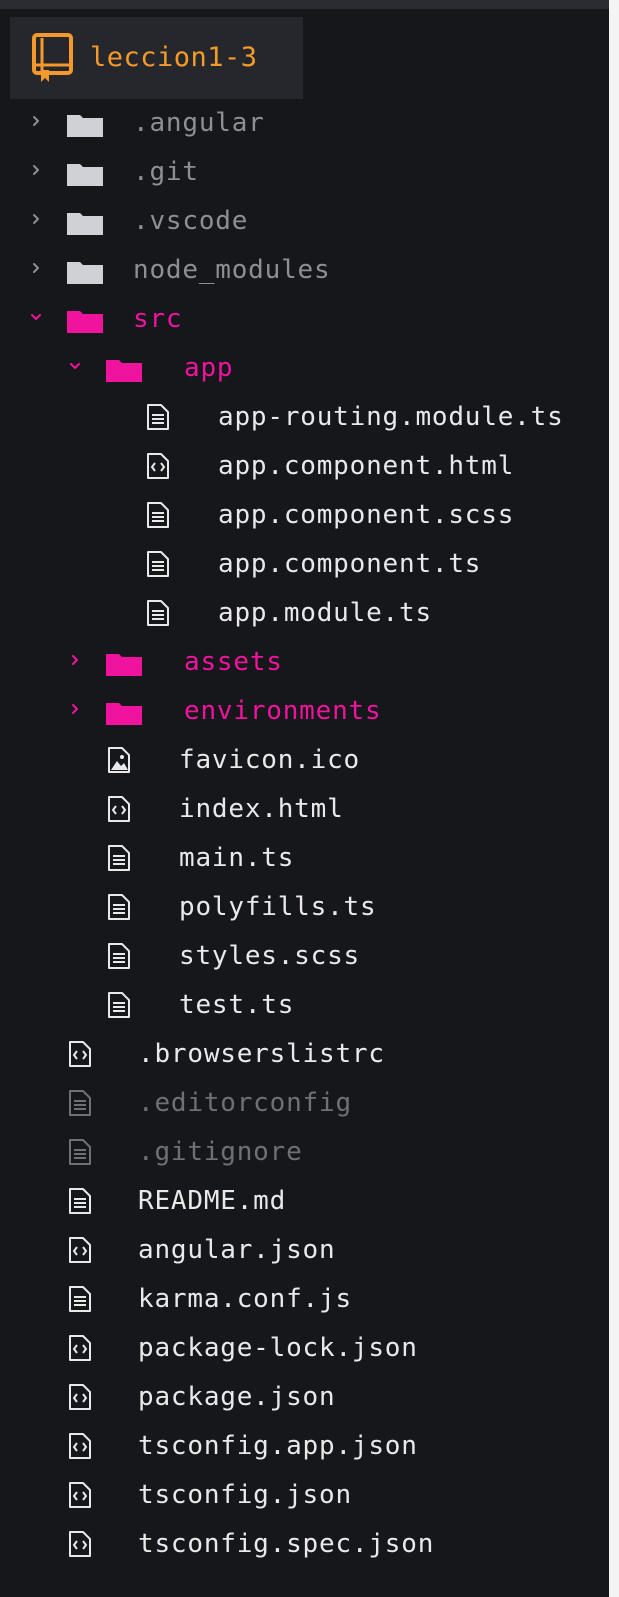 The height and width of the screenshot is (1597, 619). I want to click on file-row: .gitignore, so click(304, 1152).